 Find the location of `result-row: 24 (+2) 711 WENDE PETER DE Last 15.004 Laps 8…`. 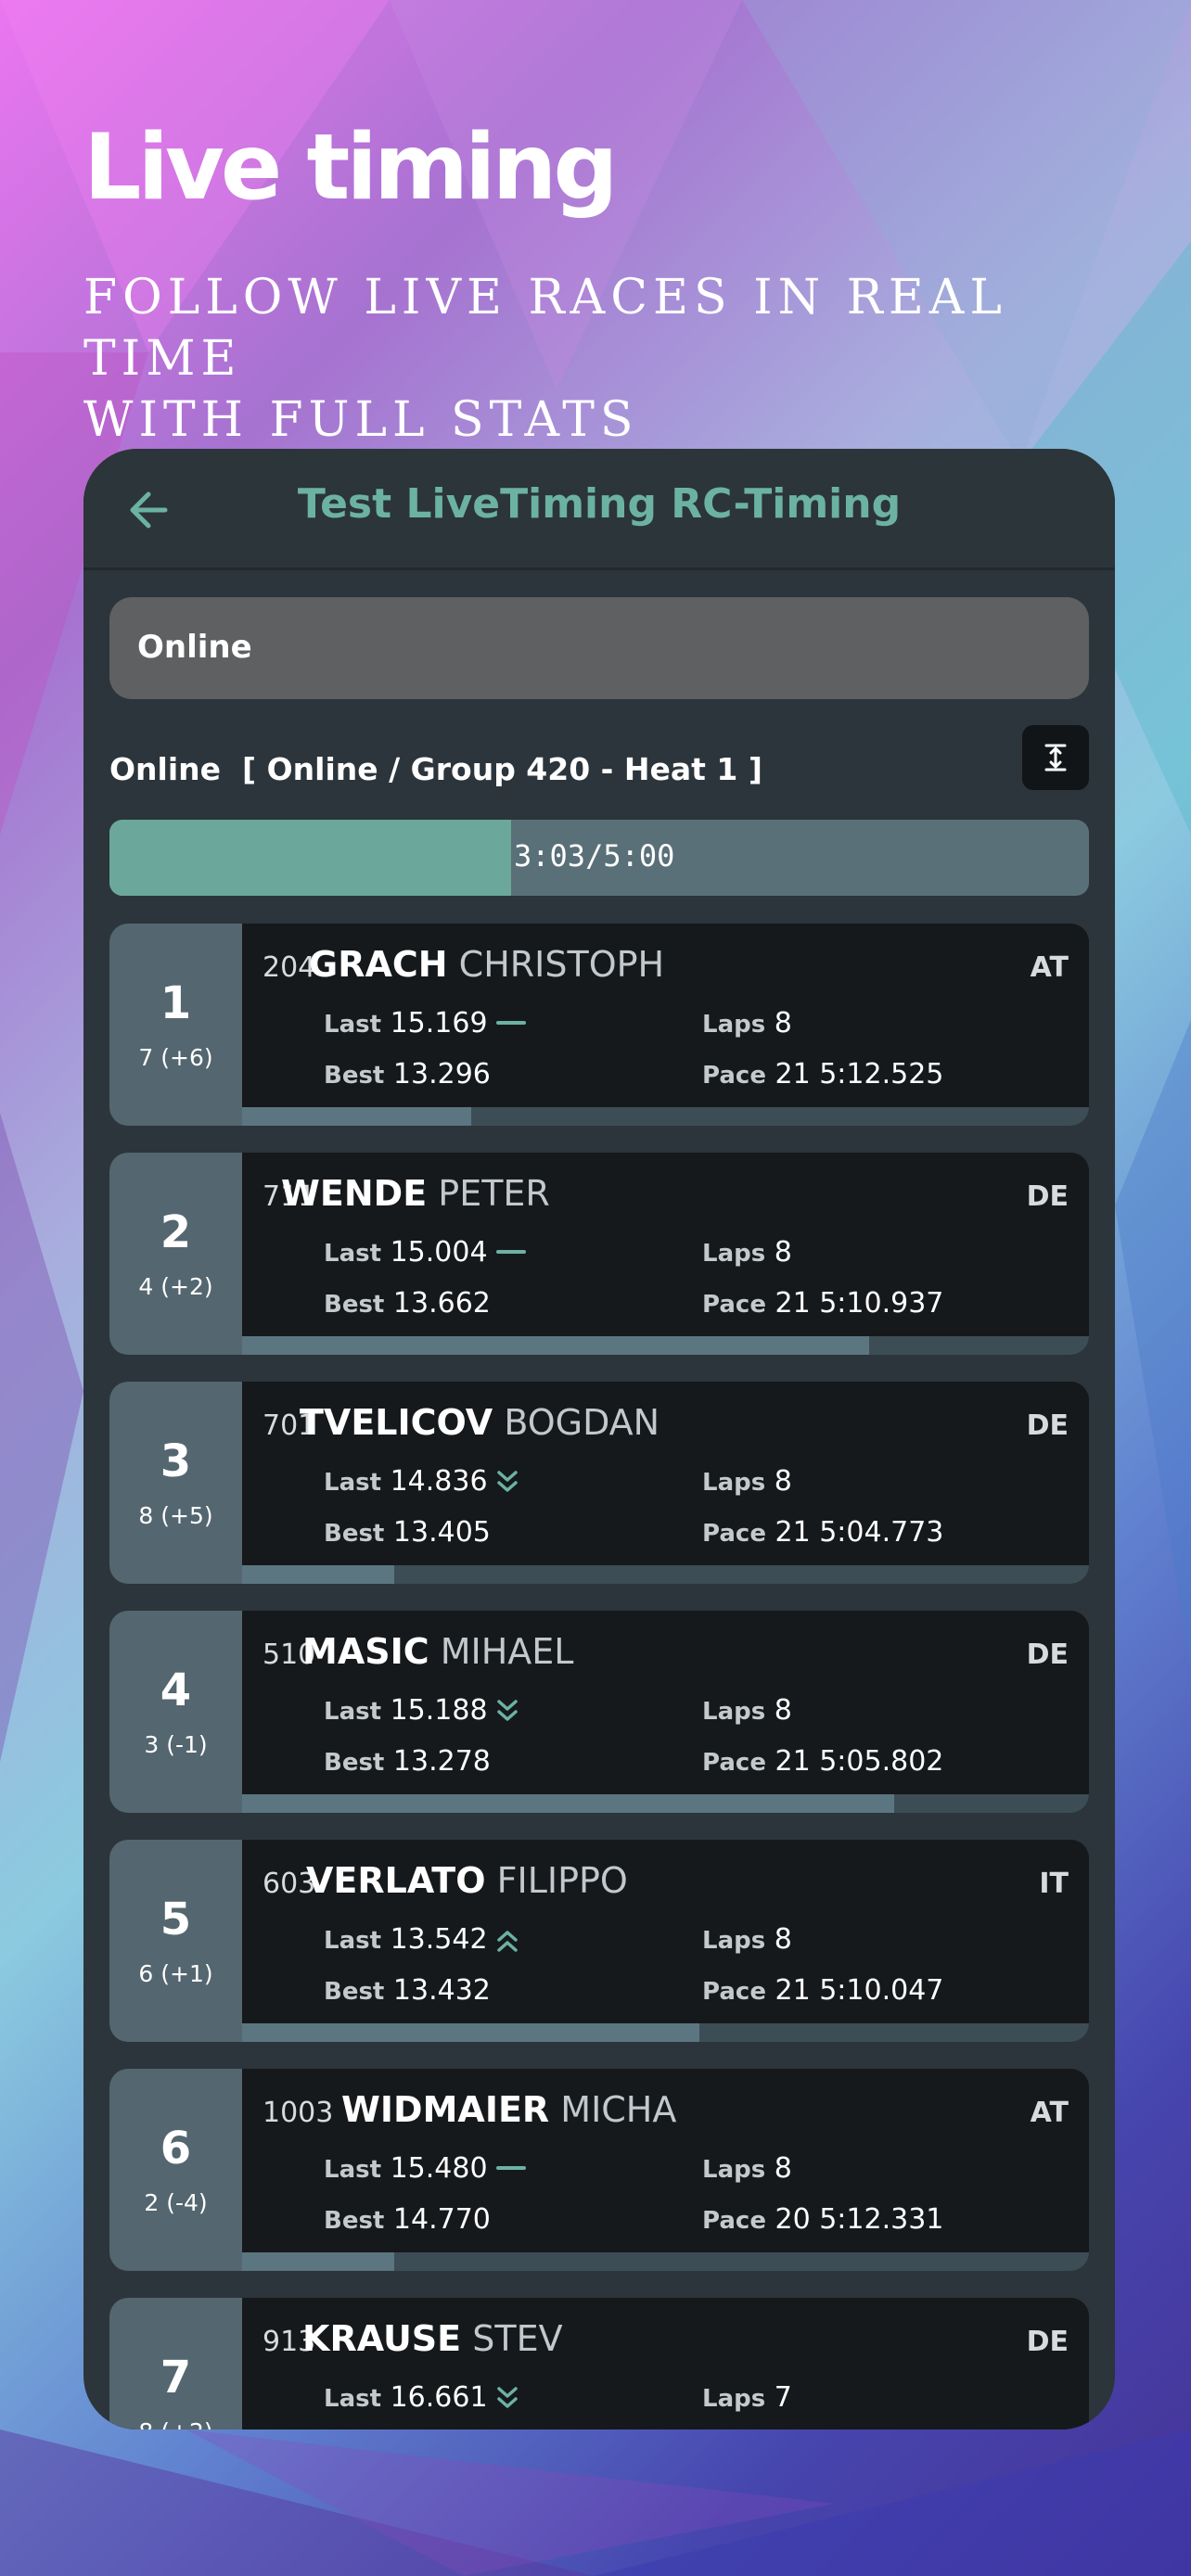

result-row: 24 (+2) 711 WENDE PETER DE Last 15.004 Laps 8… is located at coordinates (599, 1254).